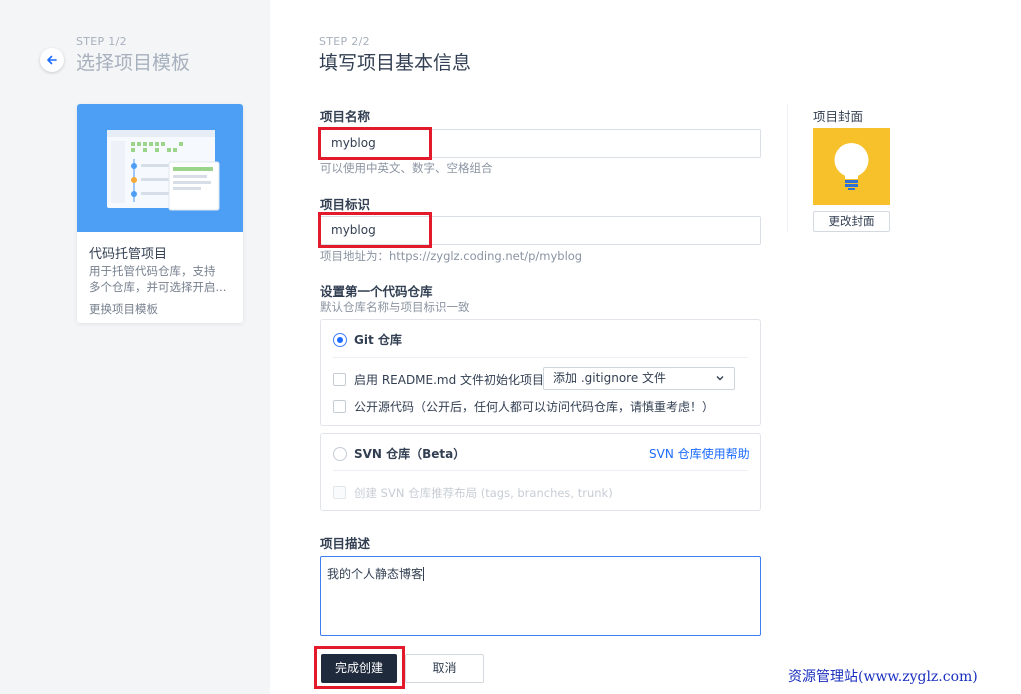 Image resolution: width=1021 pixels, height=694 pixels. Describe the element at coordinates (375, 574) in the screenshot. I see `description-text: 我的个人静态博客` at that location.